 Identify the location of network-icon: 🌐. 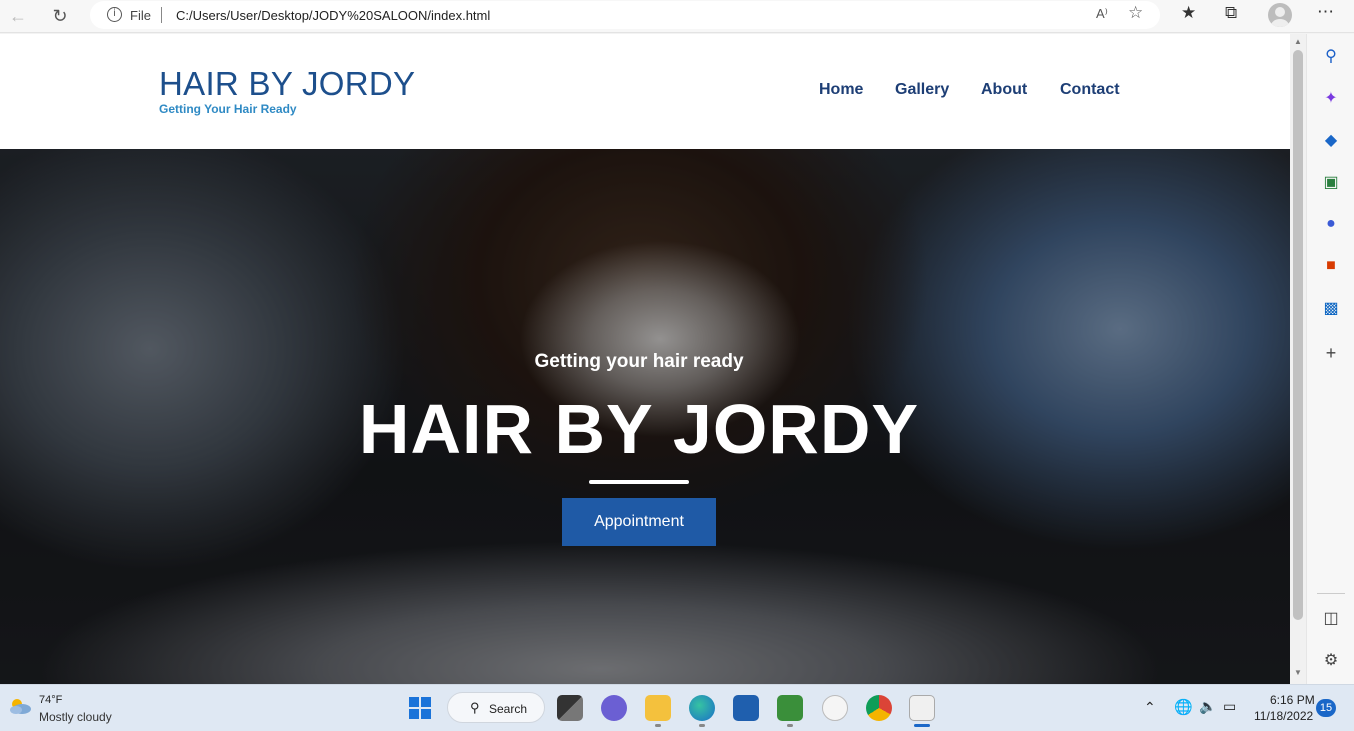
(1183, 707).